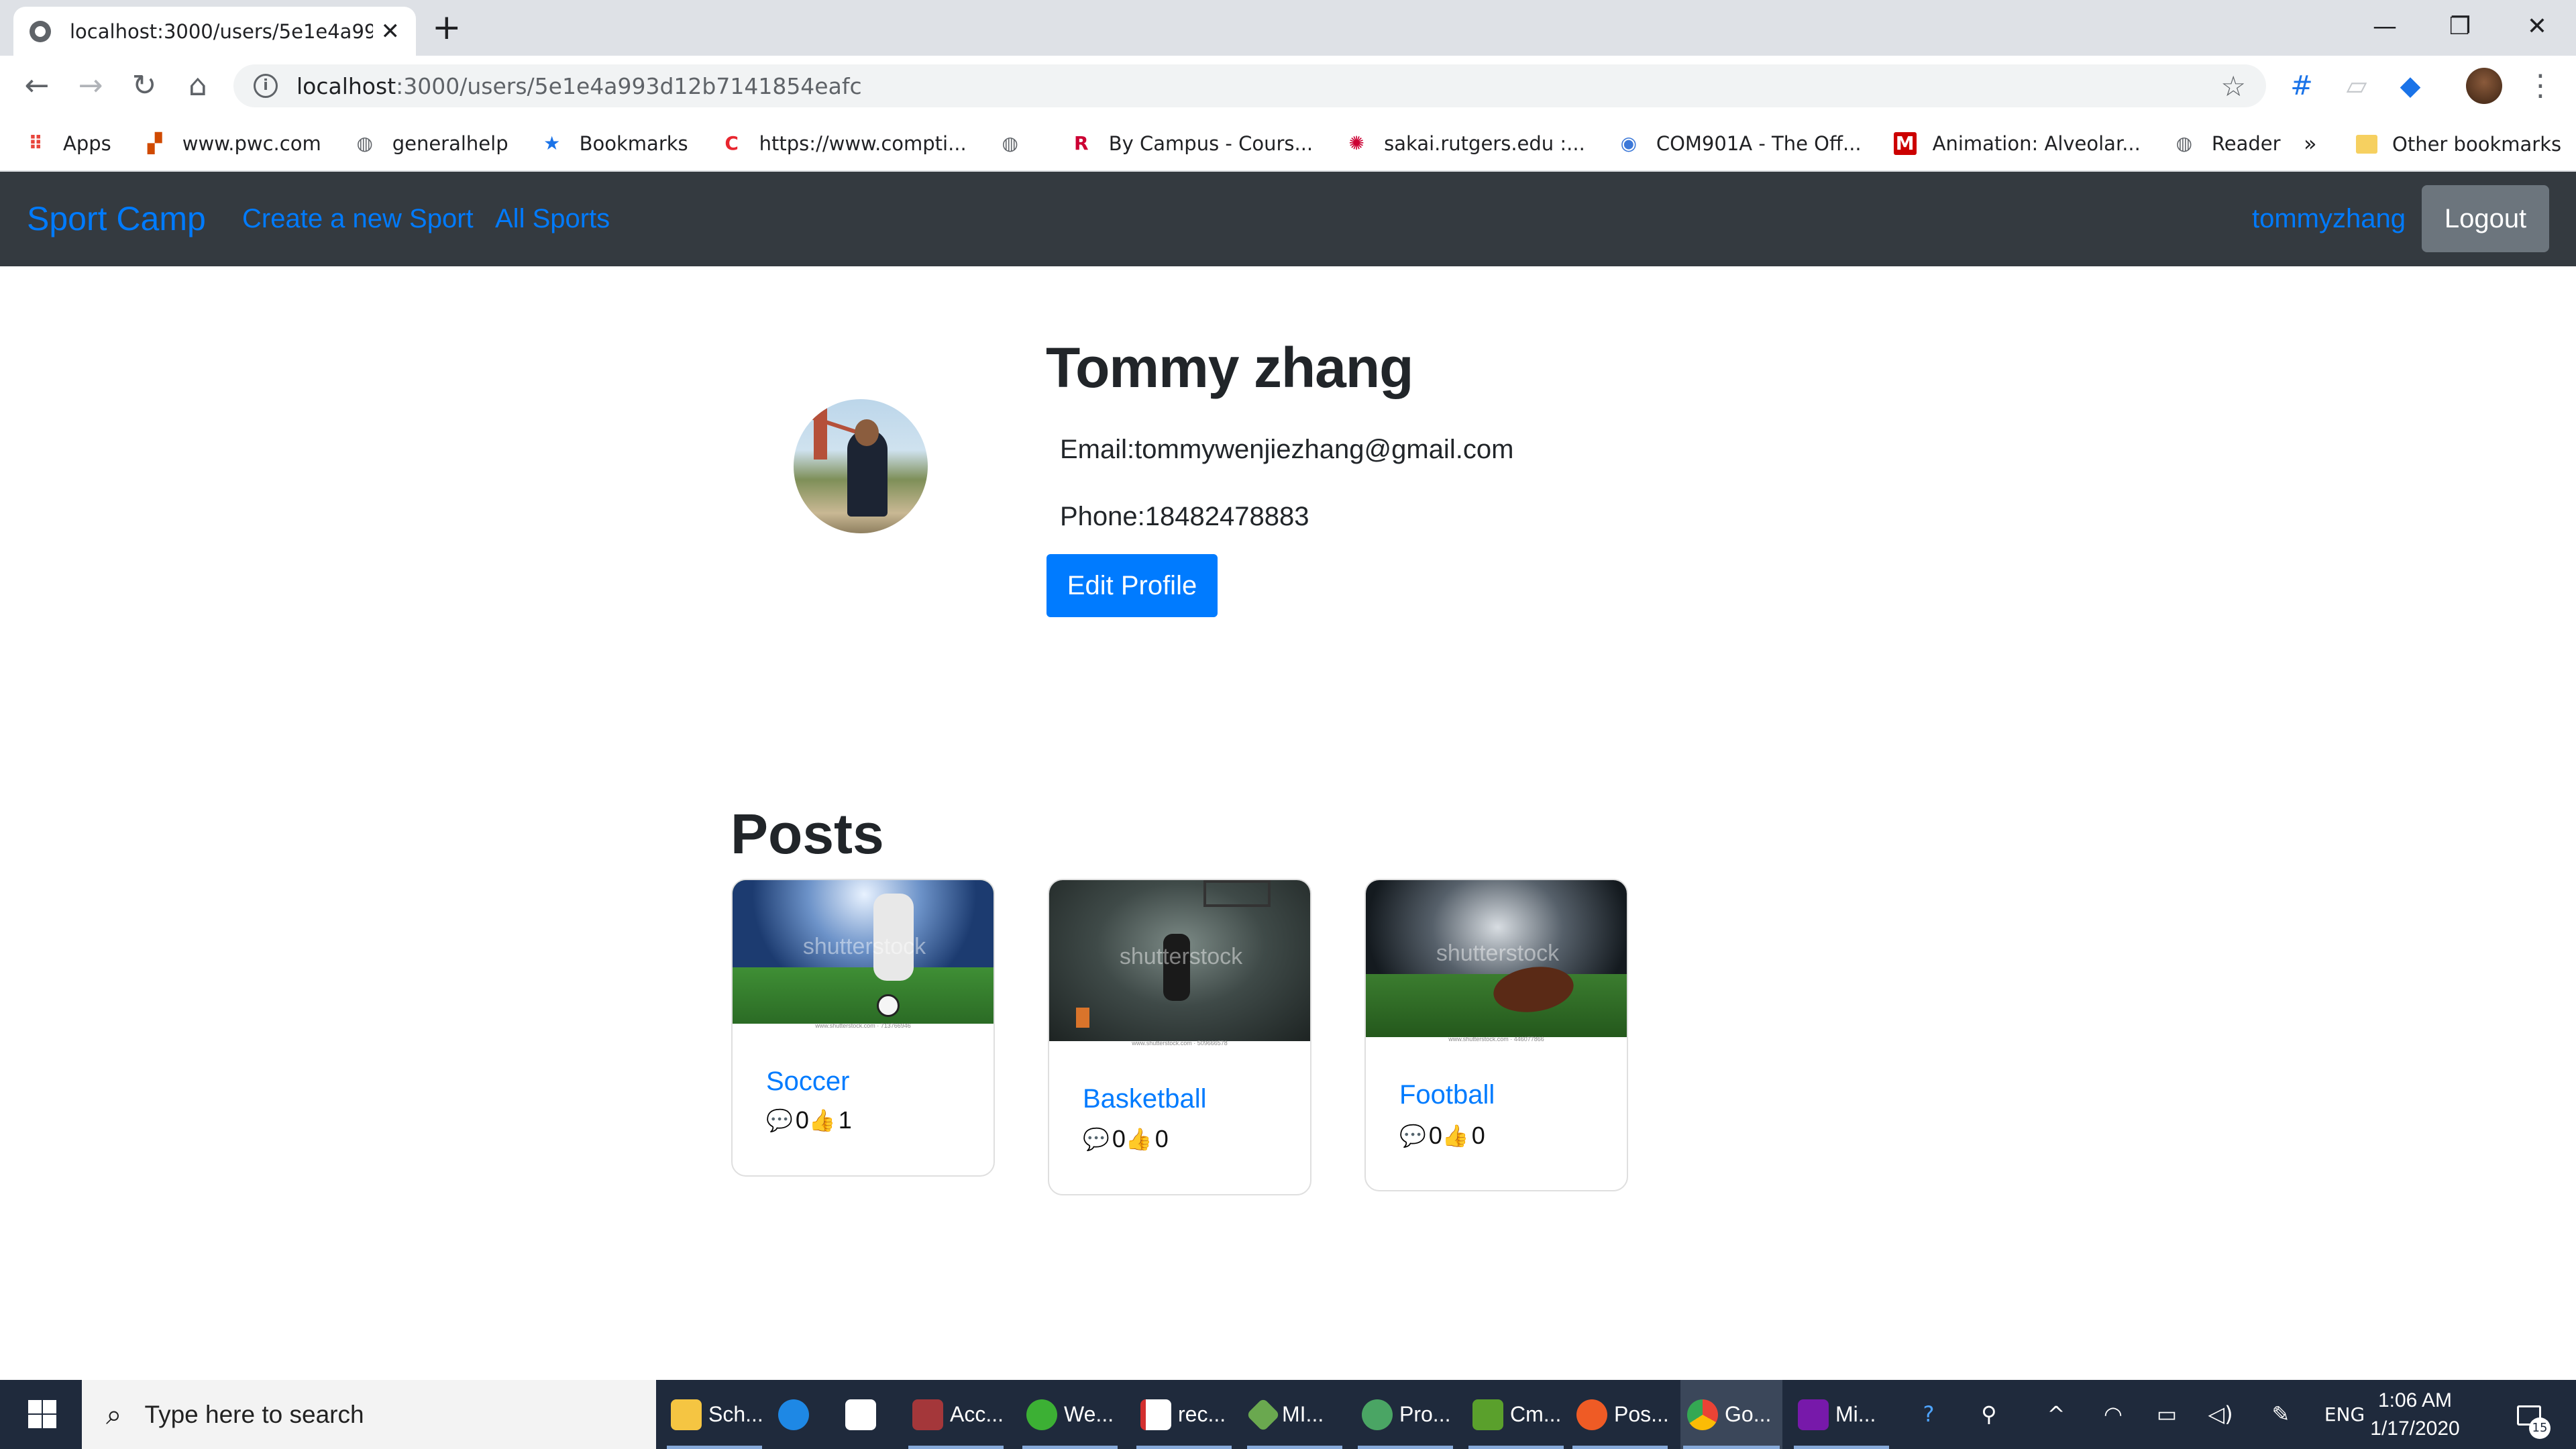 This screenshot has height=1449, width=2576. I want to click on profile-avatar-image, so click(861, 466).